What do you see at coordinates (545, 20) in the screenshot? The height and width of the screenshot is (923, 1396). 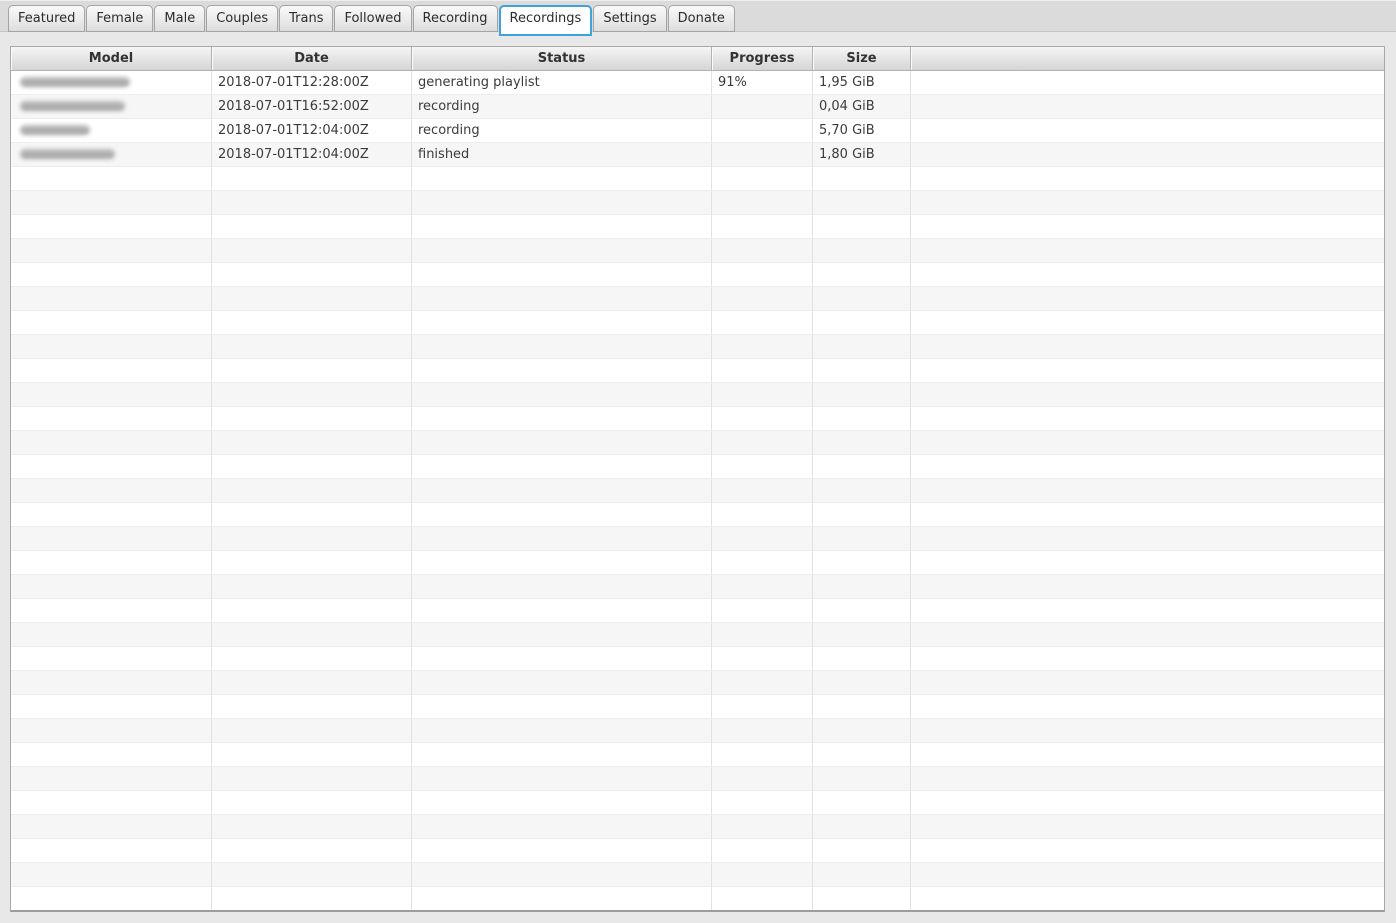 I see `tab-recordings: Recordings` at bounding box center [545, 20].